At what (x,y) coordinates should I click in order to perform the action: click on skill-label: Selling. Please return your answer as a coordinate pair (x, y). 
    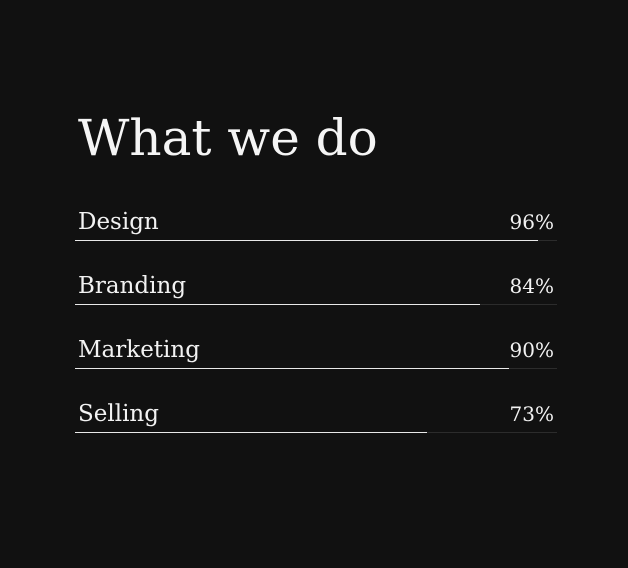
    Looking at the image, I should click on (118, 414).